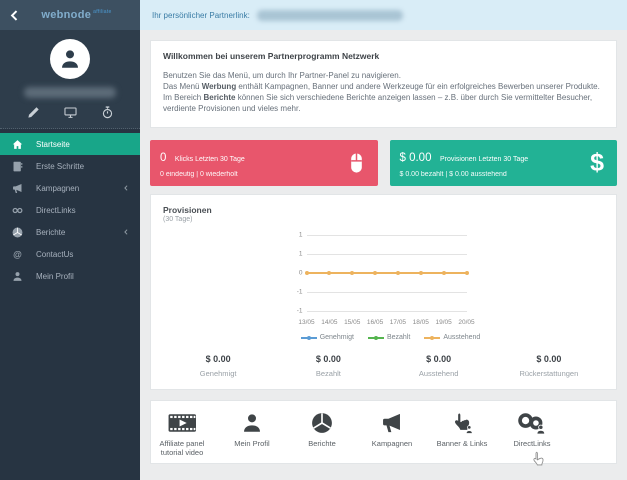 Image resolution: width=627 pixels, height=480 pixels. What do you see at coordinates (14, 15) in the screenshot?
I see `collapse-sidebar-icon` at bounding box center [14, 15].